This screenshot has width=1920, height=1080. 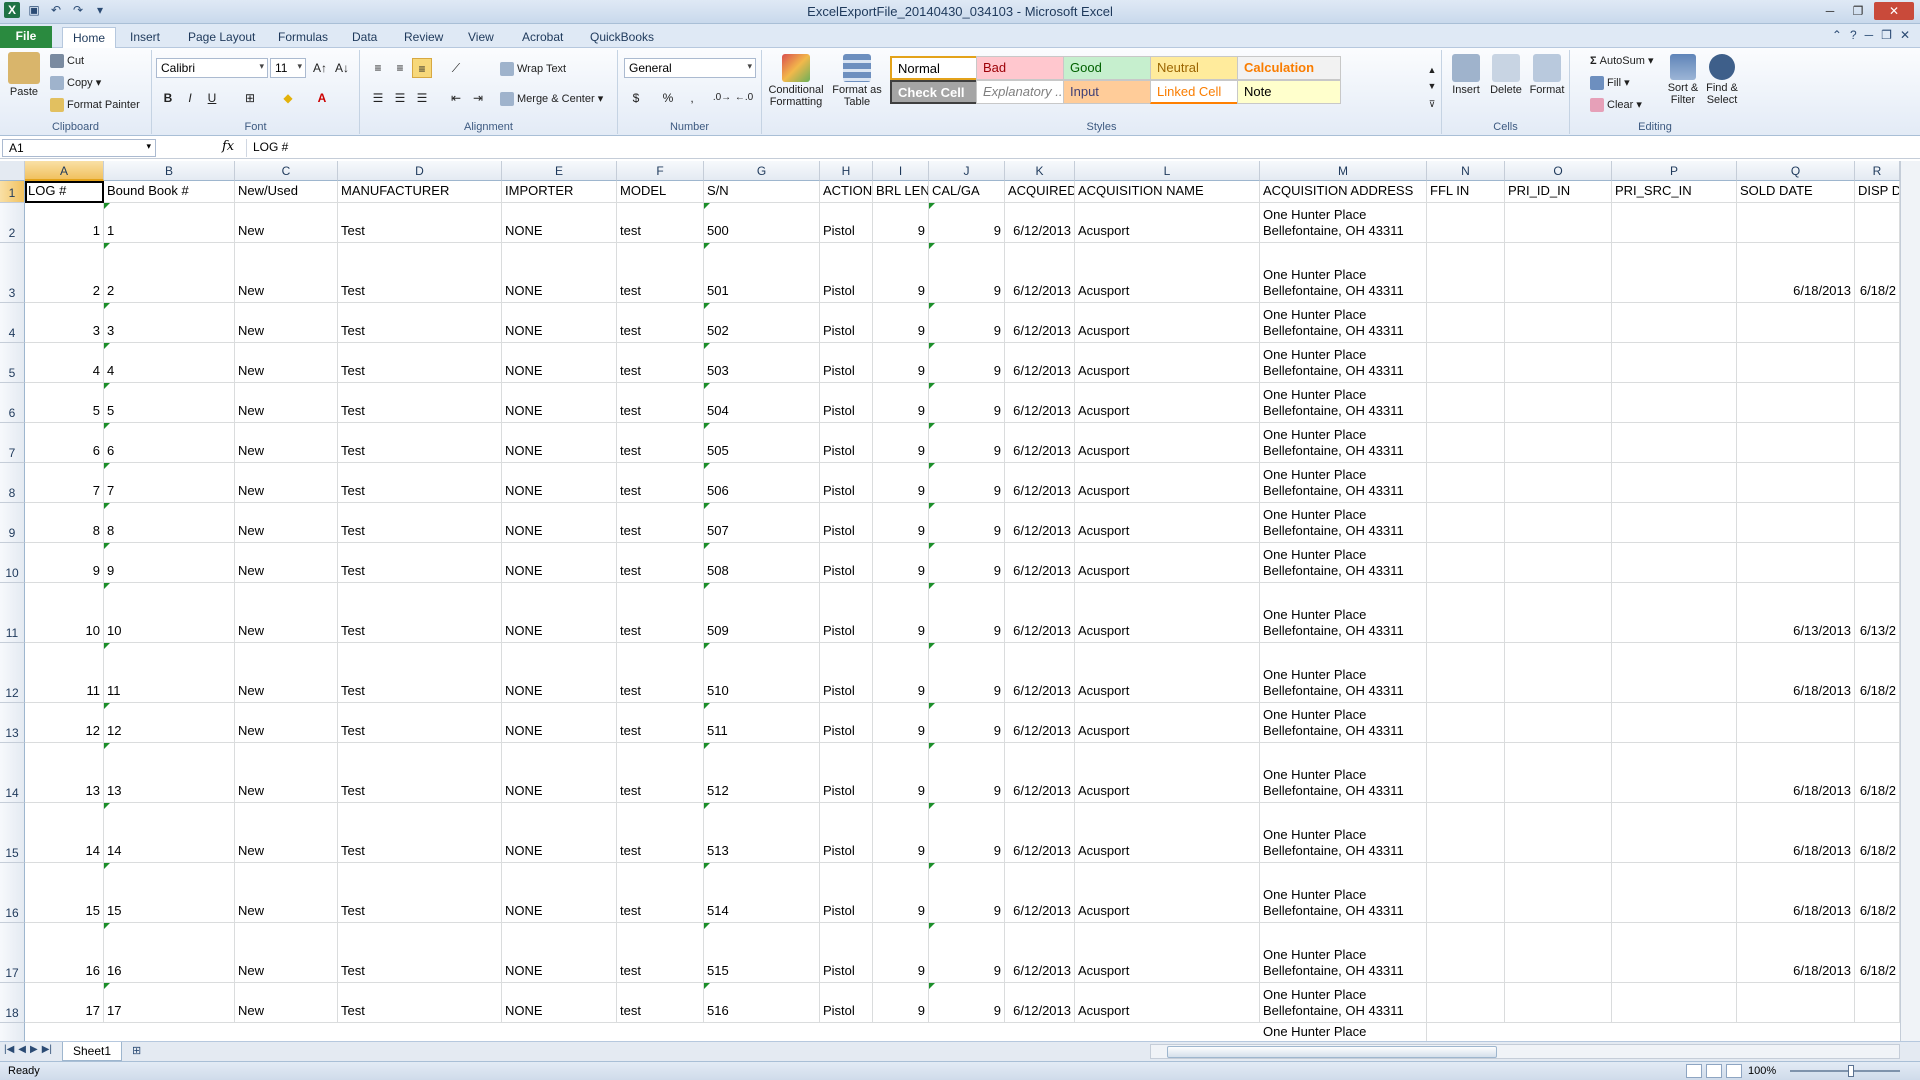 What do you see at coordinates (456, 98) in the screenshot?
I see `decrease-indent-icon: ⇤` at bounding box center [456, 98].